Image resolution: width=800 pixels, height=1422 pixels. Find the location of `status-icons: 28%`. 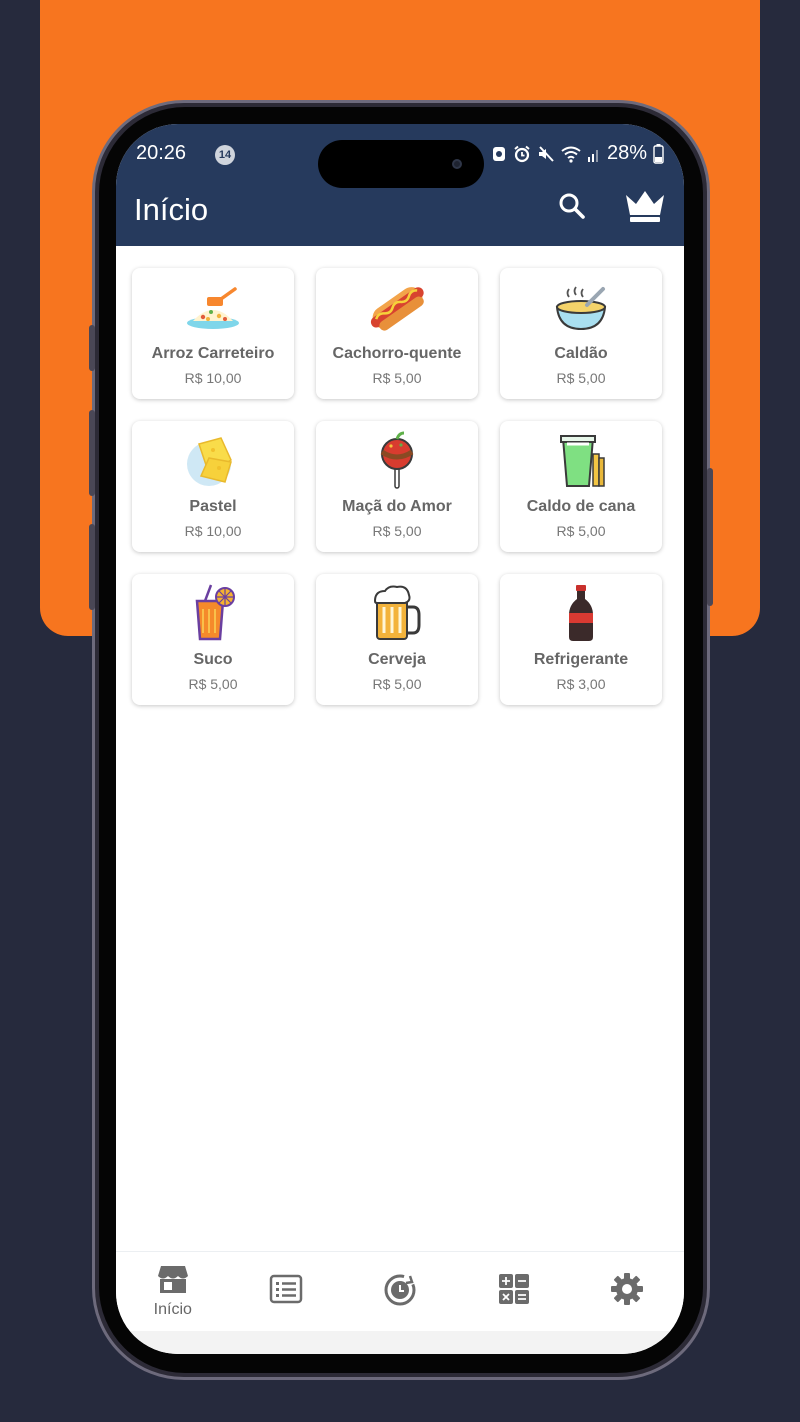

status-icons: 28% is located at coordinates (577, 153).